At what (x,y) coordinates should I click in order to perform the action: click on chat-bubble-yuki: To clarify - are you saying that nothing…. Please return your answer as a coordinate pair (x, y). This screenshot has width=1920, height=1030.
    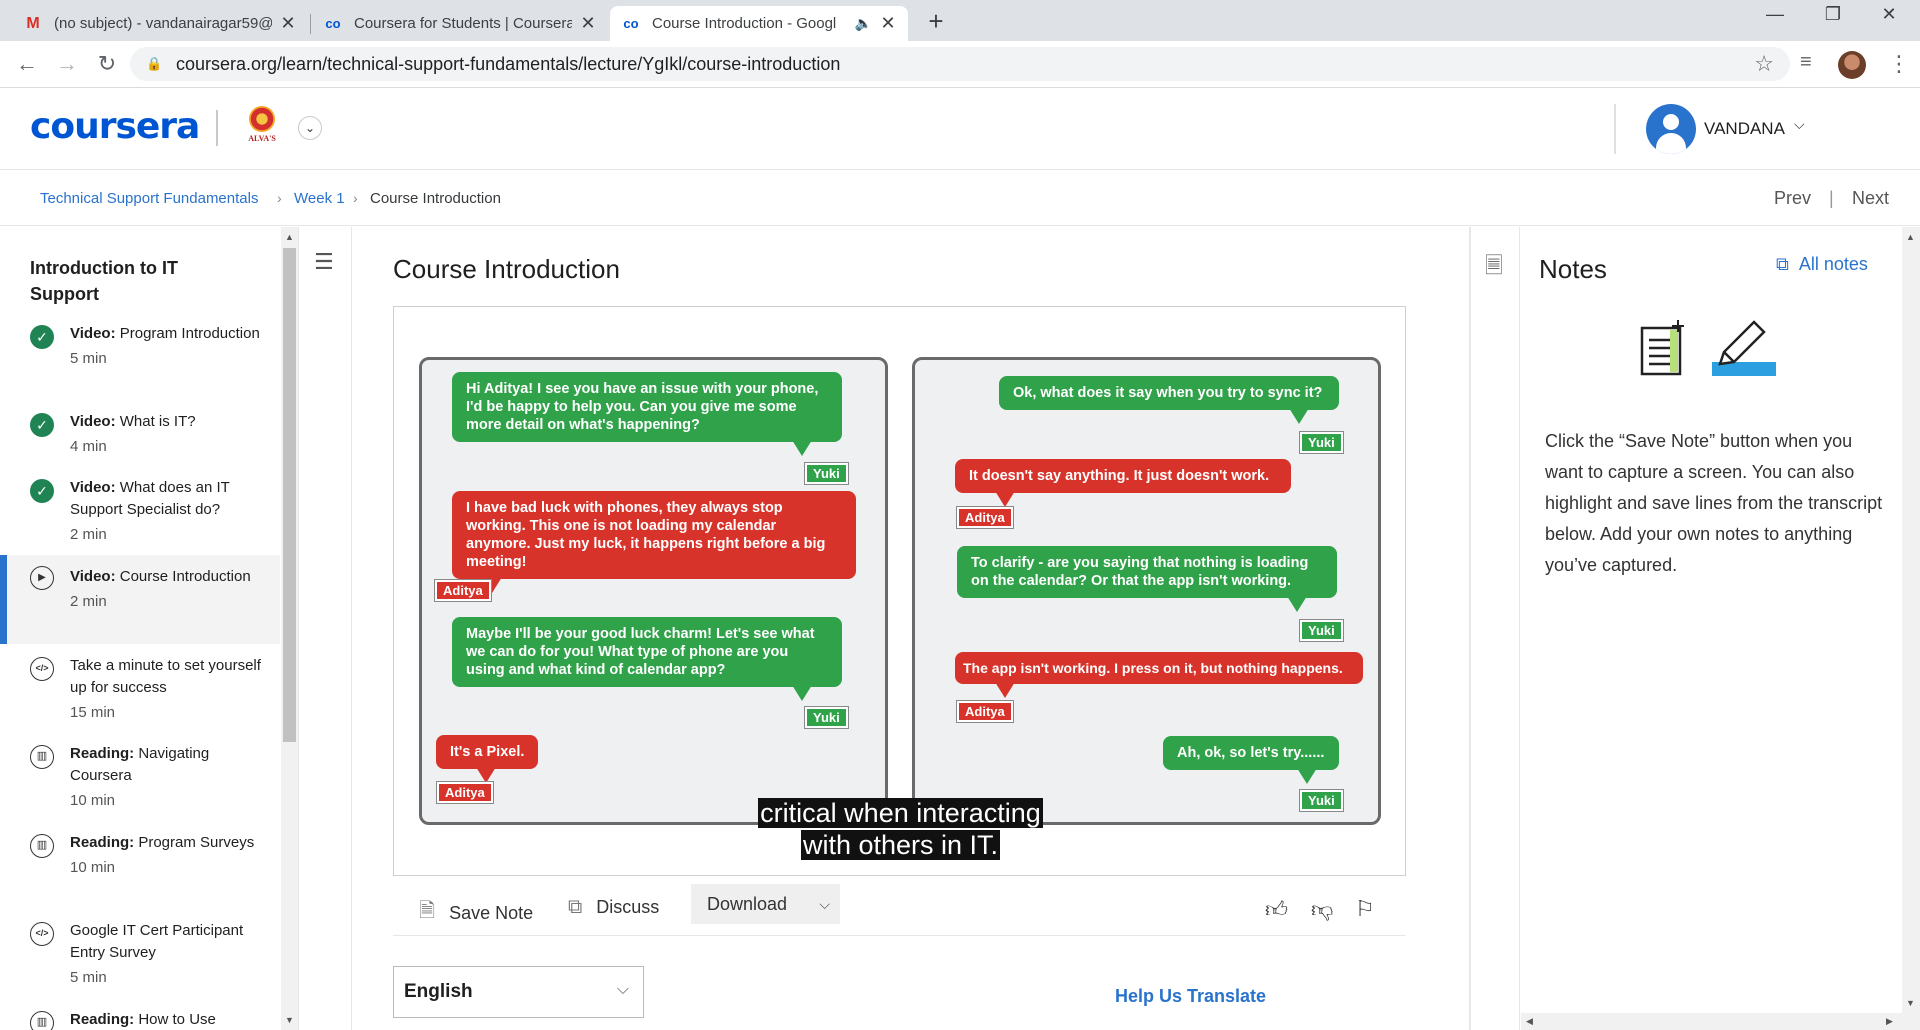
    Looking at the image, I should click on (1147, 579).